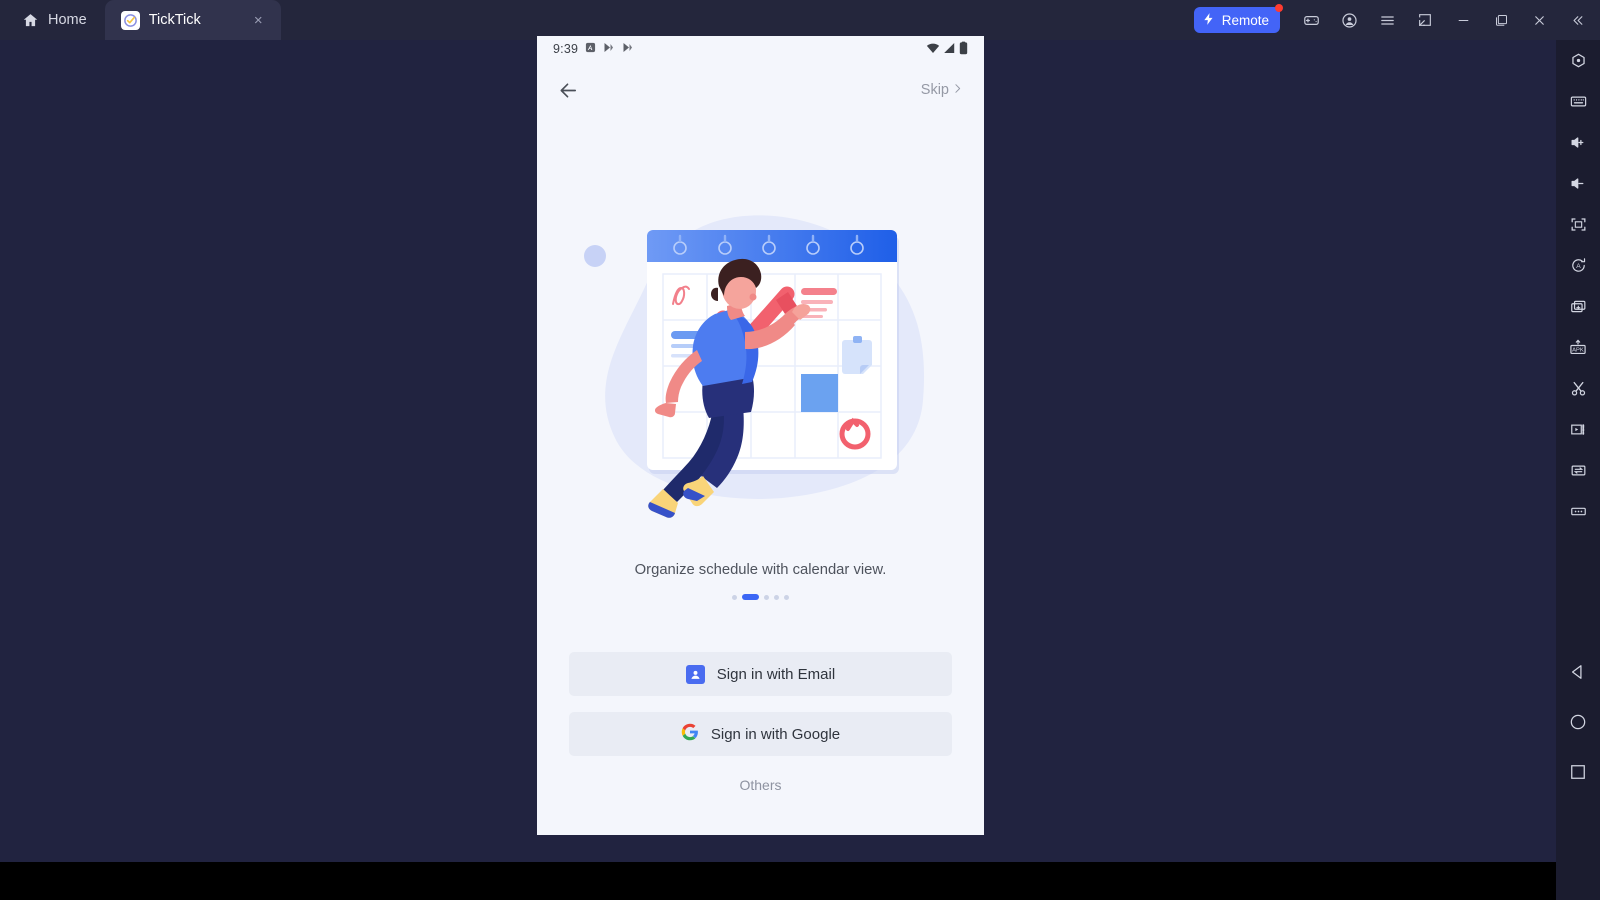  I want to click on sign-in-with-email-button: Sign in with Email, so click(760, 674).